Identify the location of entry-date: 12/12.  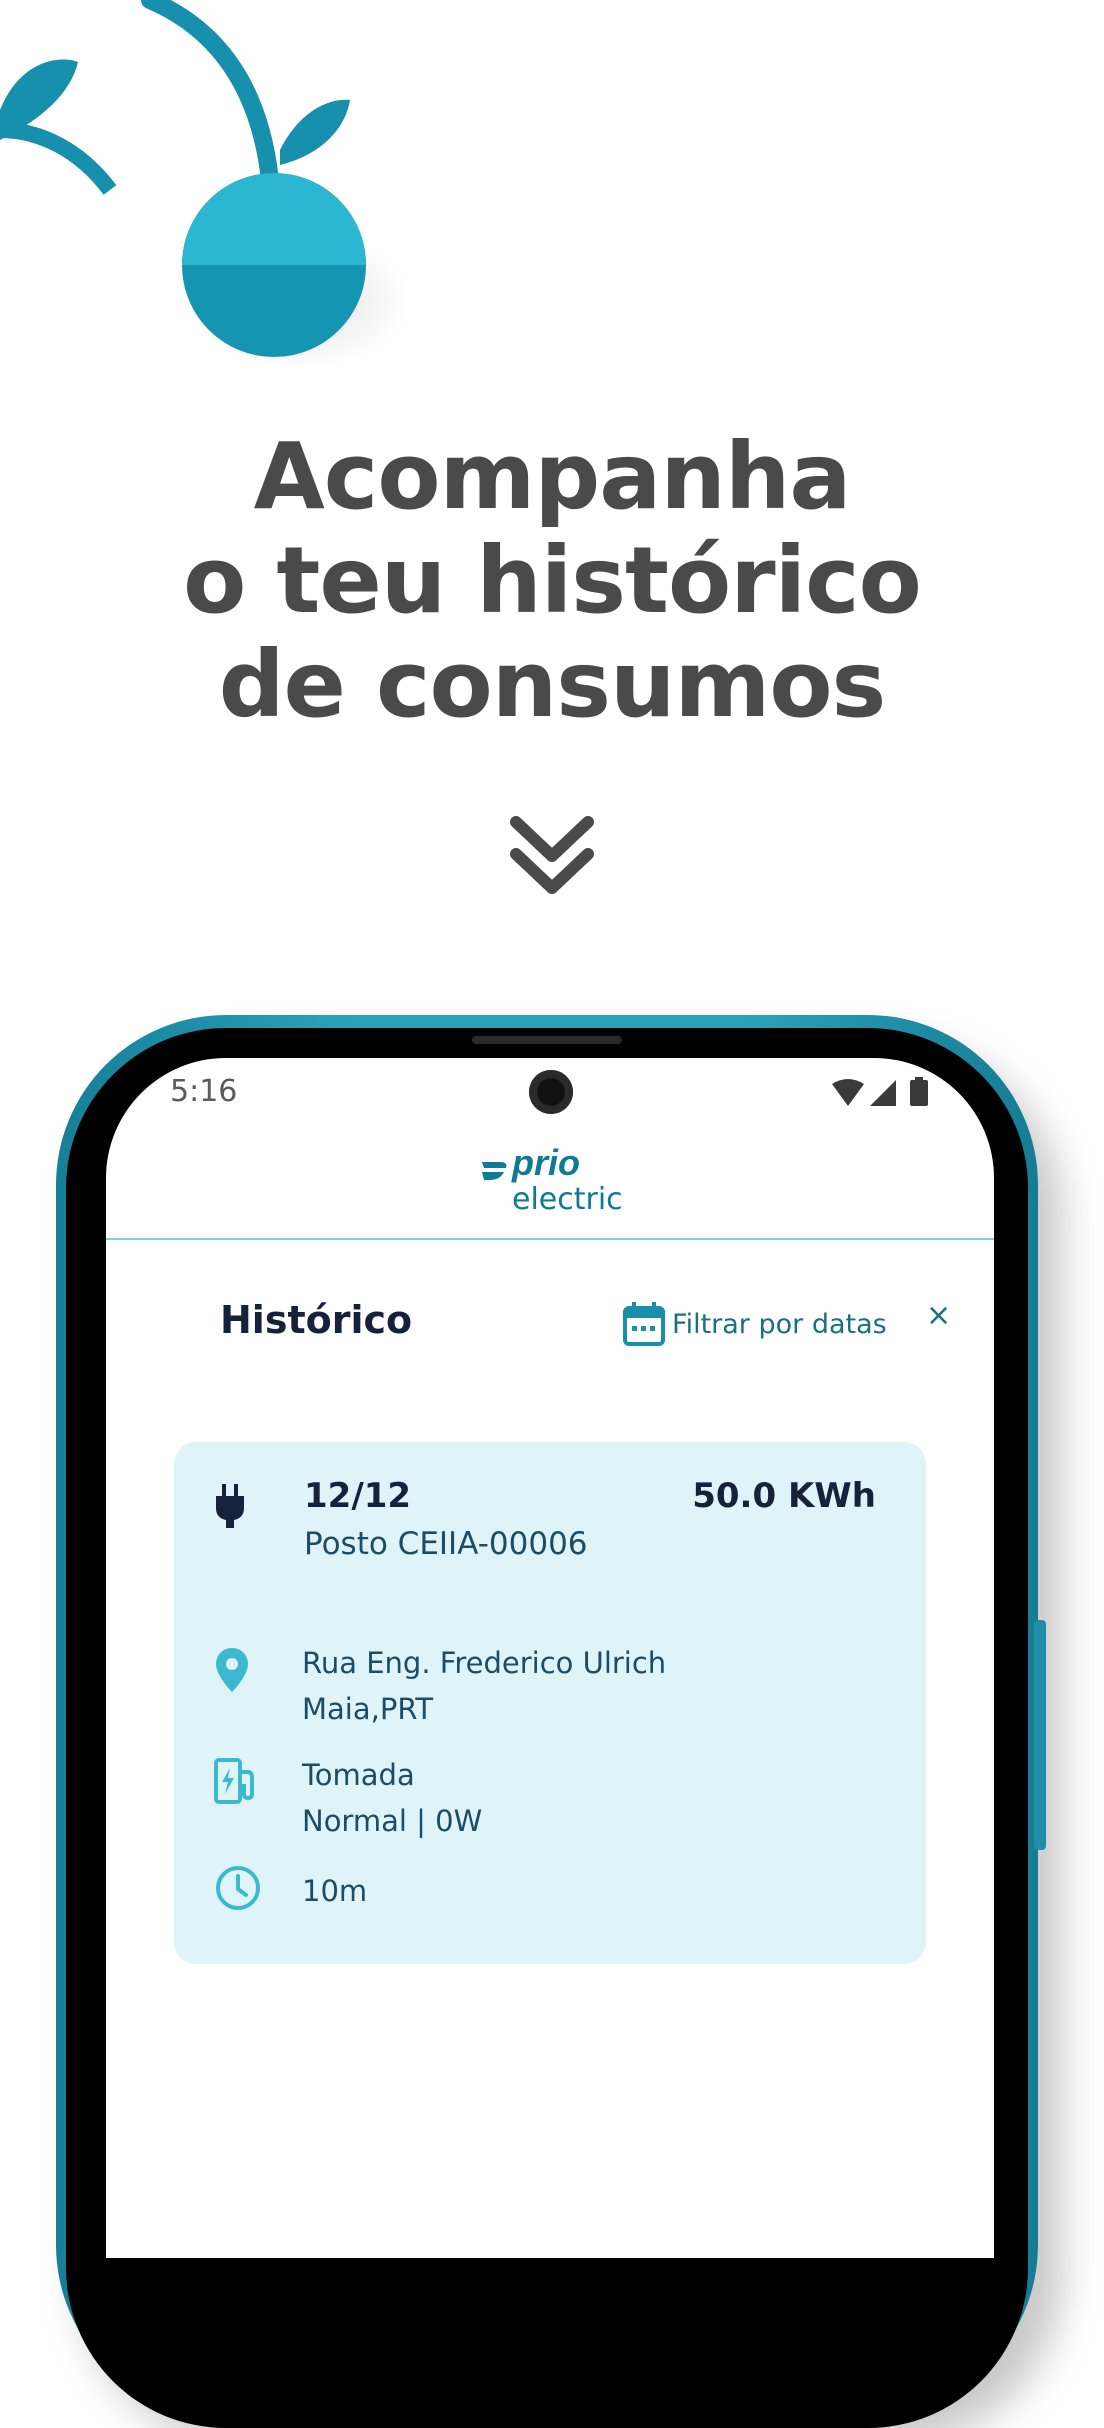
(358, 1496).